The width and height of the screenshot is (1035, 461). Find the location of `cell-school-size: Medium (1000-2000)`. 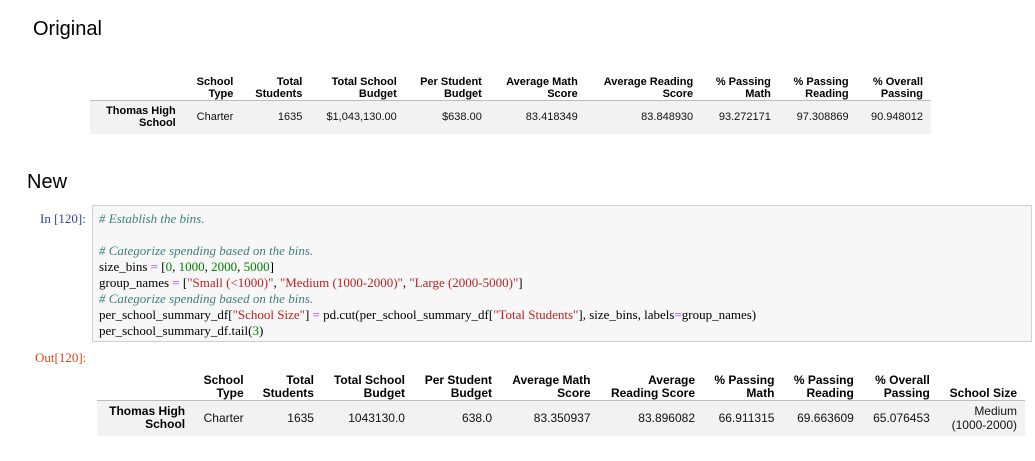

cell-school-size: Medium (1000-2000) is located at coordinates (984, 418).